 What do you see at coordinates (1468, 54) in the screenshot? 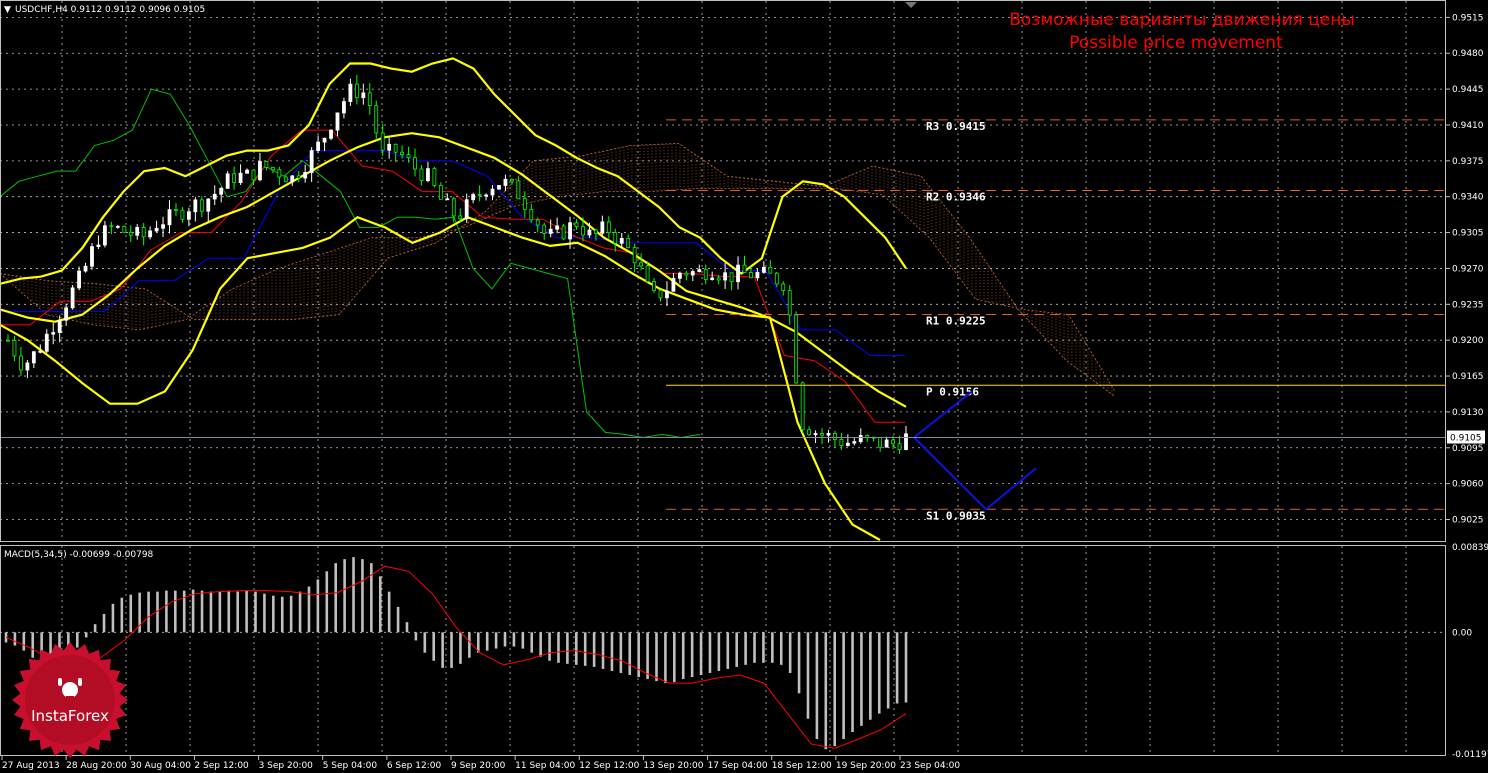
I see `price-axis-label: 0.9480` at bounding box center [1468, 54].